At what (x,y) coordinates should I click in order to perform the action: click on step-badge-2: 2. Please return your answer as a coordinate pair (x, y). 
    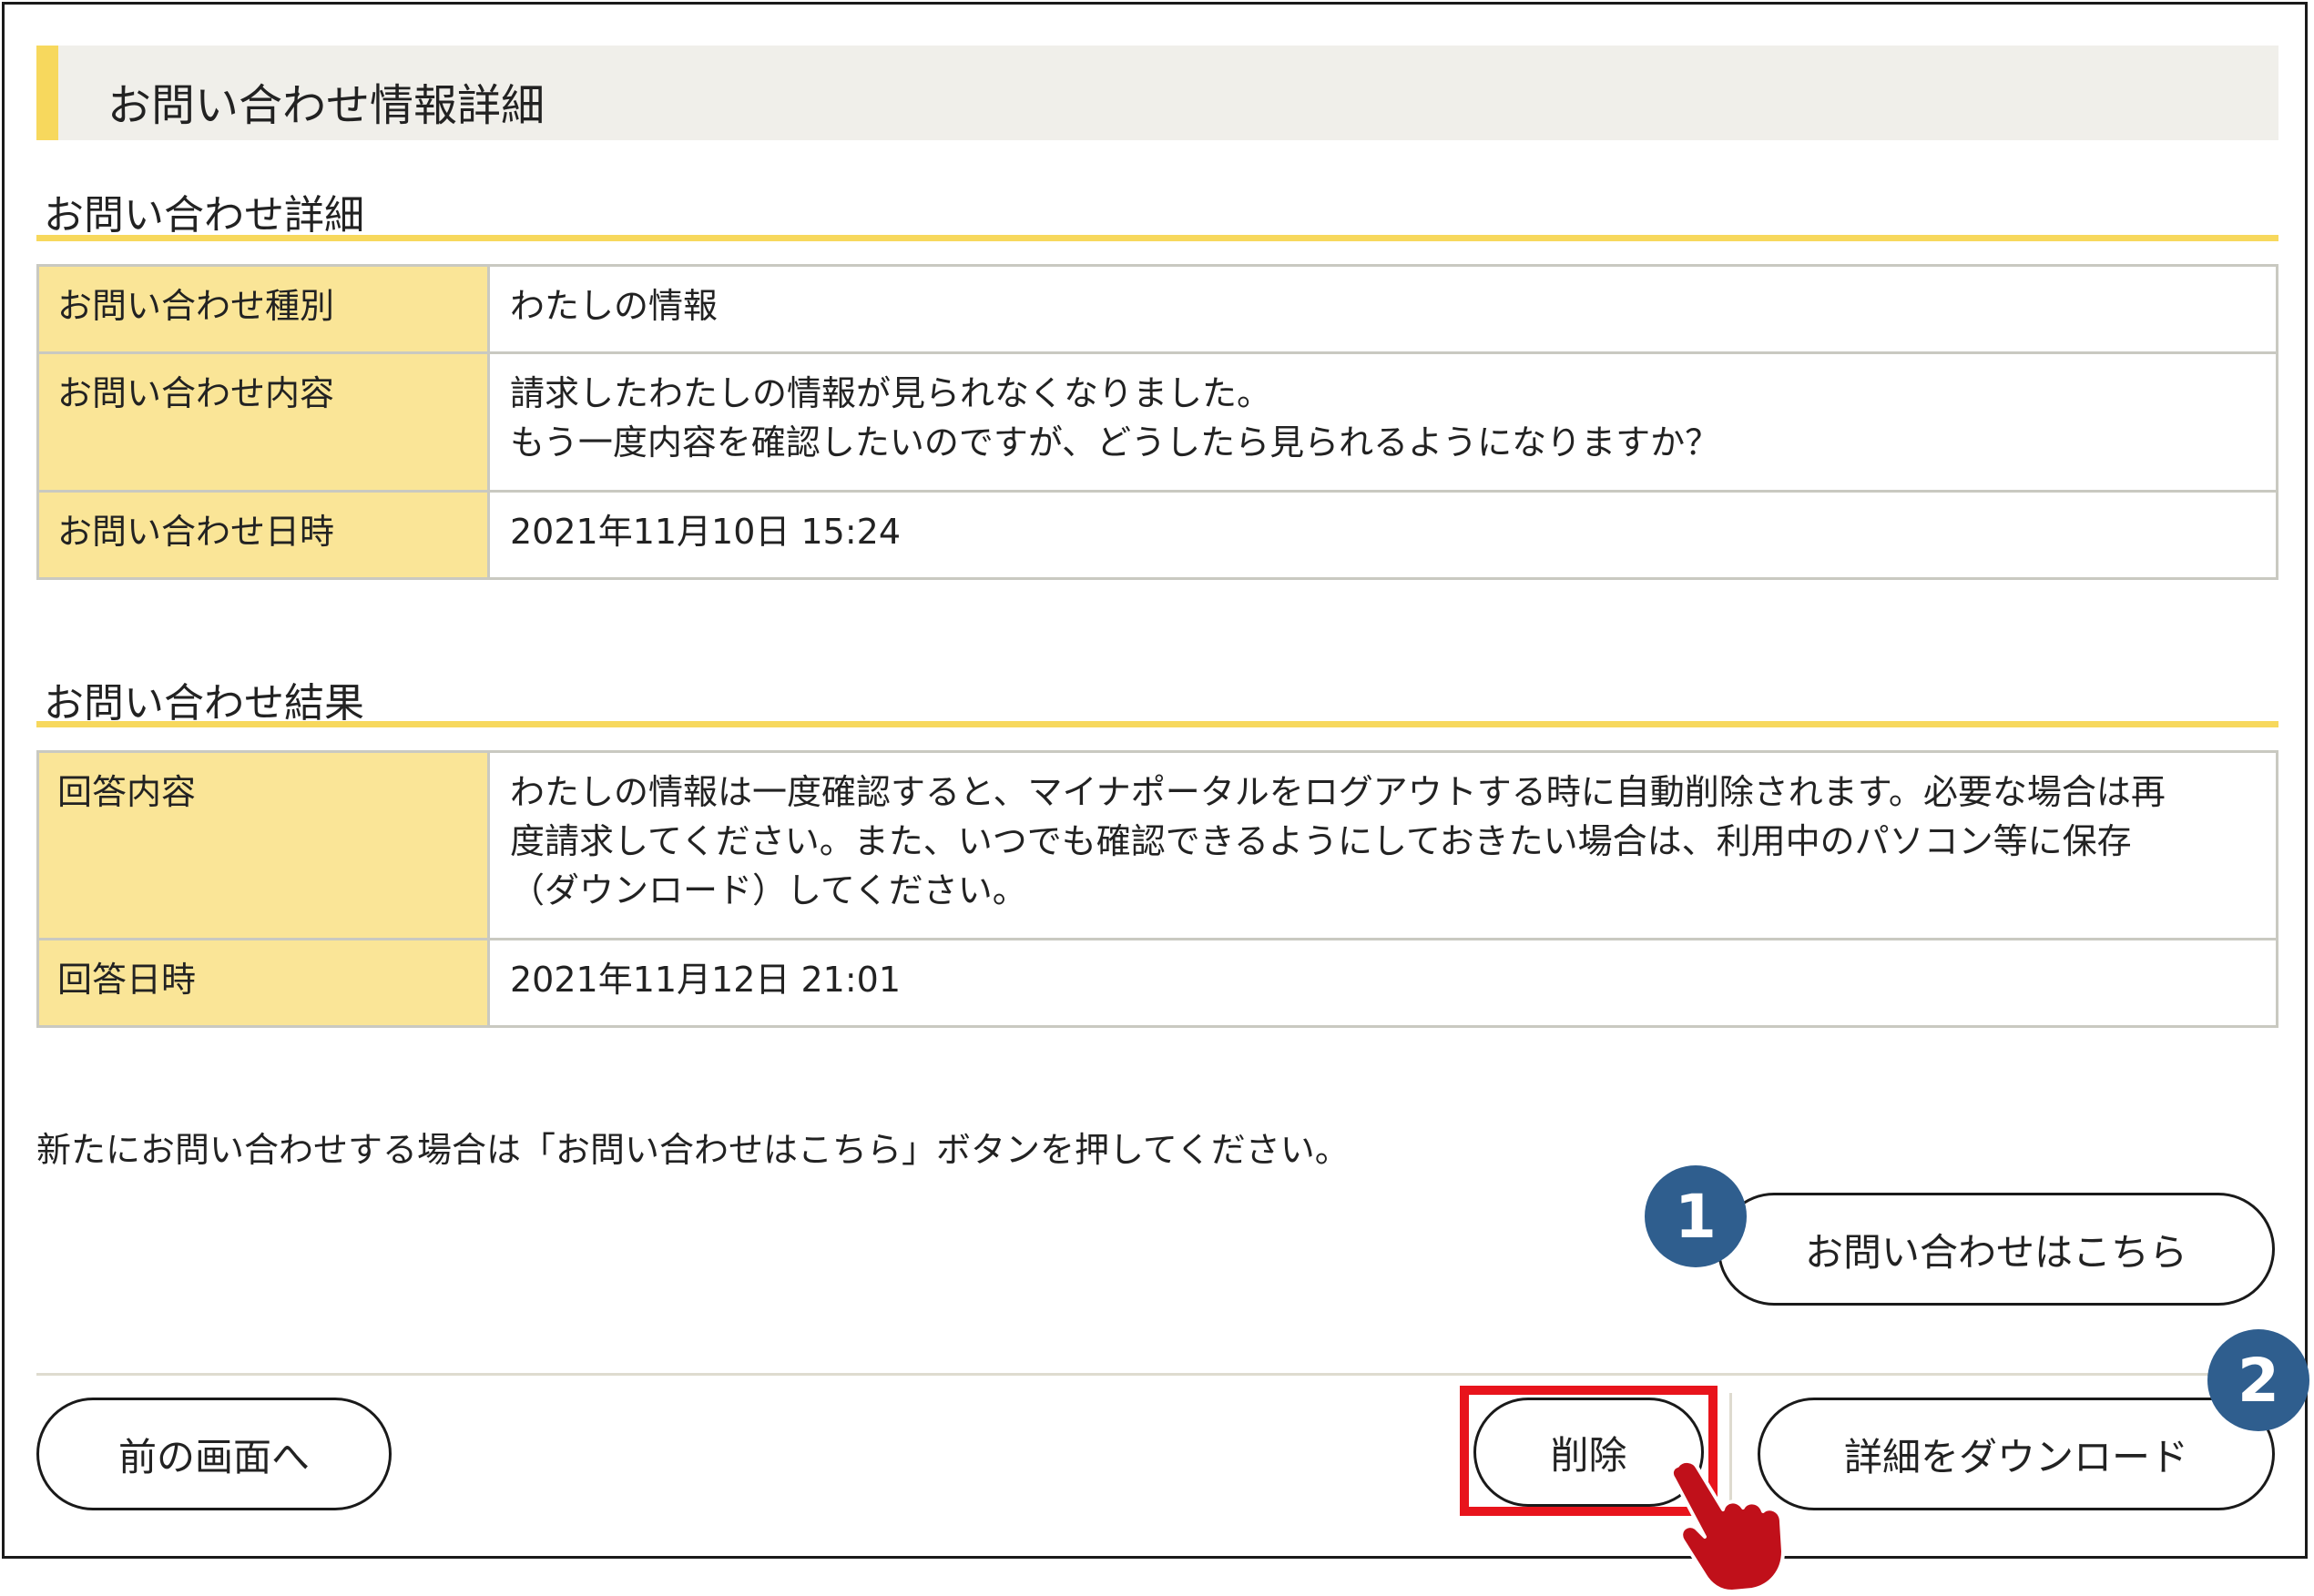
    Looking at the image, I should click on (2258, 1380).